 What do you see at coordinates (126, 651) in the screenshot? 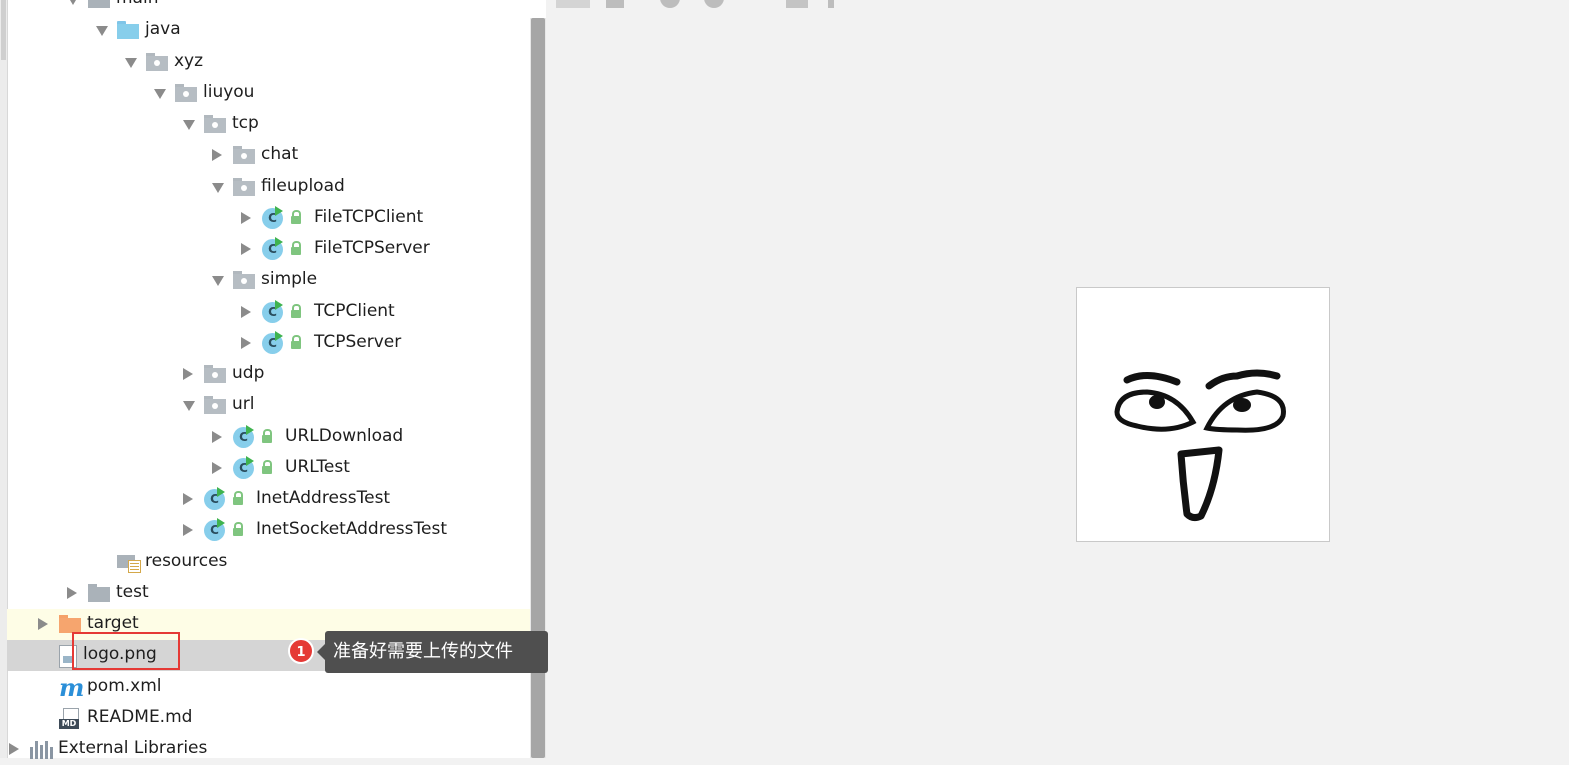
I see `highlight-box` at bounding box center [126, 651].